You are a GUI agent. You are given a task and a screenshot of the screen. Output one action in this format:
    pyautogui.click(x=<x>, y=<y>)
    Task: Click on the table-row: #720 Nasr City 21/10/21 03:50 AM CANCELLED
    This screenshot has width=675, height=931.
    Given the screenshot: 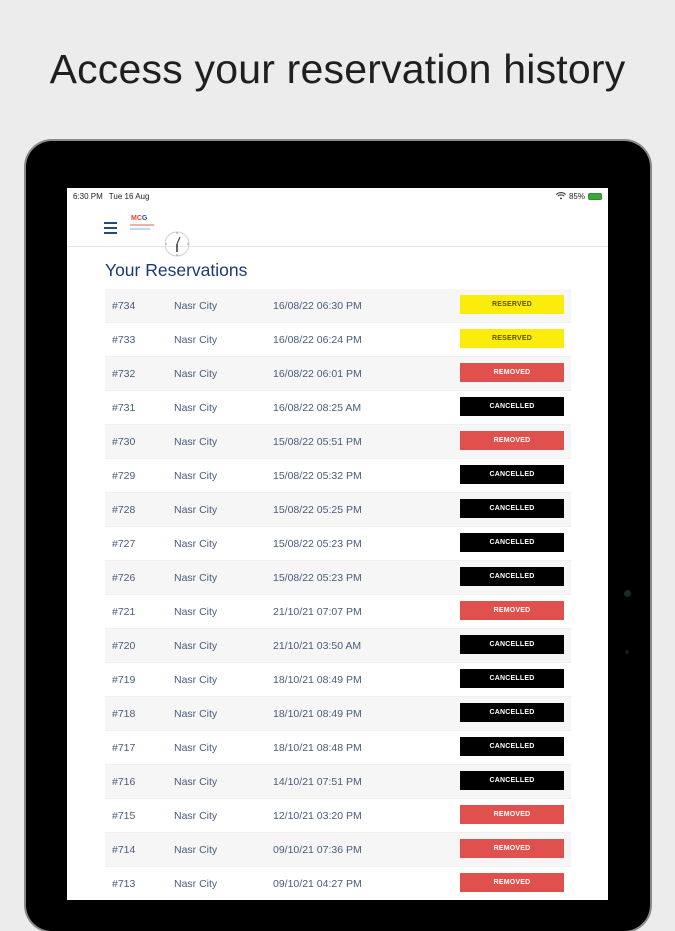 What is the action you would take?
    pyautogui.click(x=338, y=646)
    